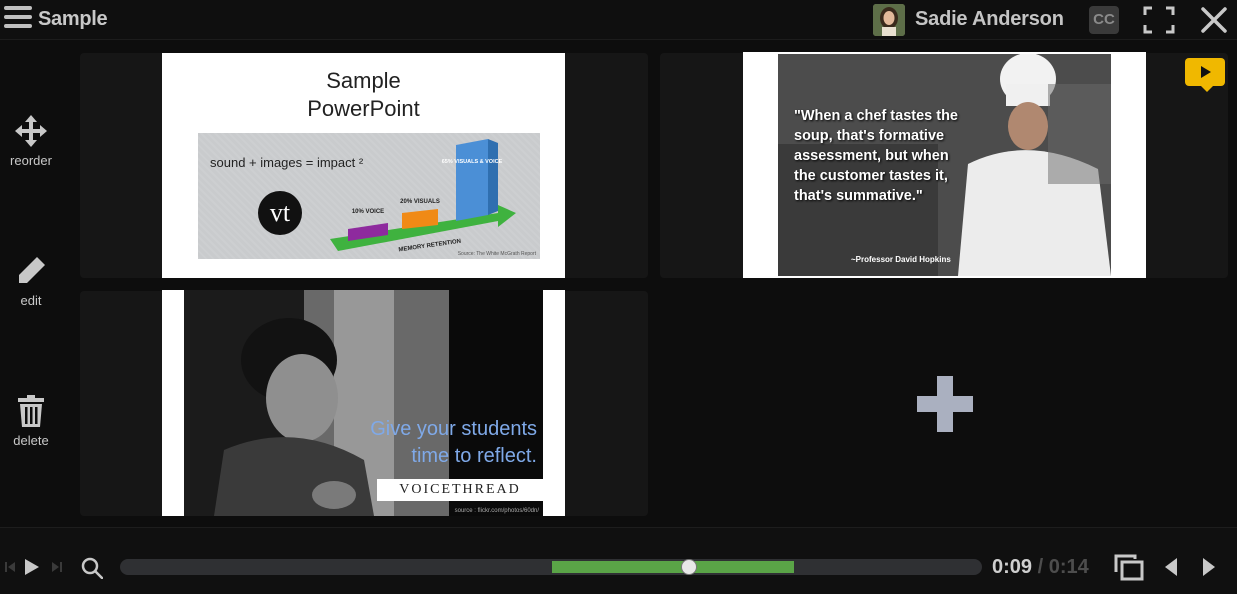 Image resolution: width=1237 pixels, height=594 pixels. What do you see at coordinates (688, 567) in the screenshot?
I see `timeline-playhead` at bounding box center [688, 567].